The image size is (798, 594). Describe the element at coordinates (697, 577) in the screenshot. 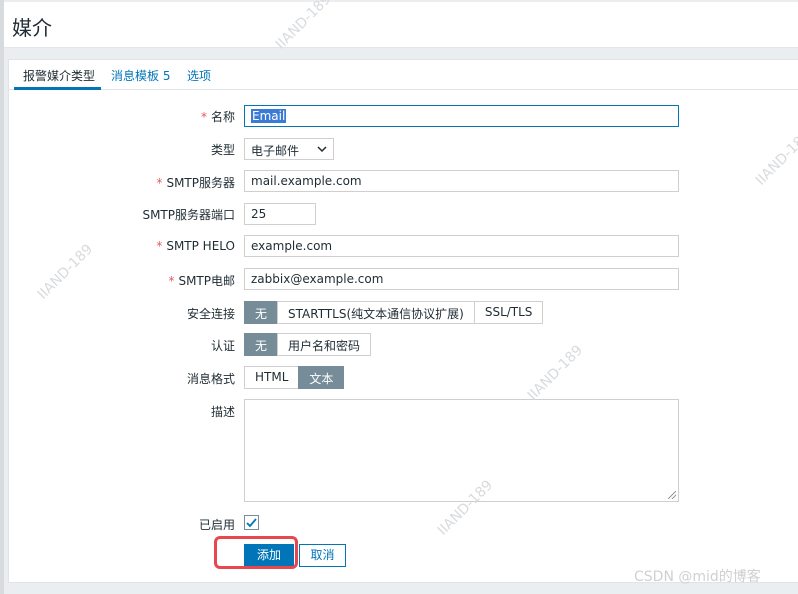

I see `csdn-credit: CSDN @mid的博客` at that location.